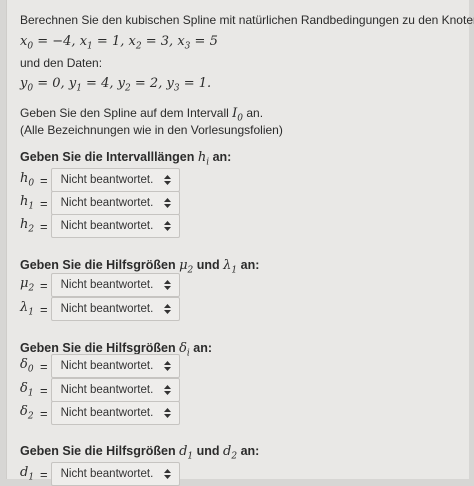 The width and height of the screenshot is (474, 486). I want to click on section-title-d: Geben Sie die Hilfsgrößen d1 und d2 an:, so click(140, 453).